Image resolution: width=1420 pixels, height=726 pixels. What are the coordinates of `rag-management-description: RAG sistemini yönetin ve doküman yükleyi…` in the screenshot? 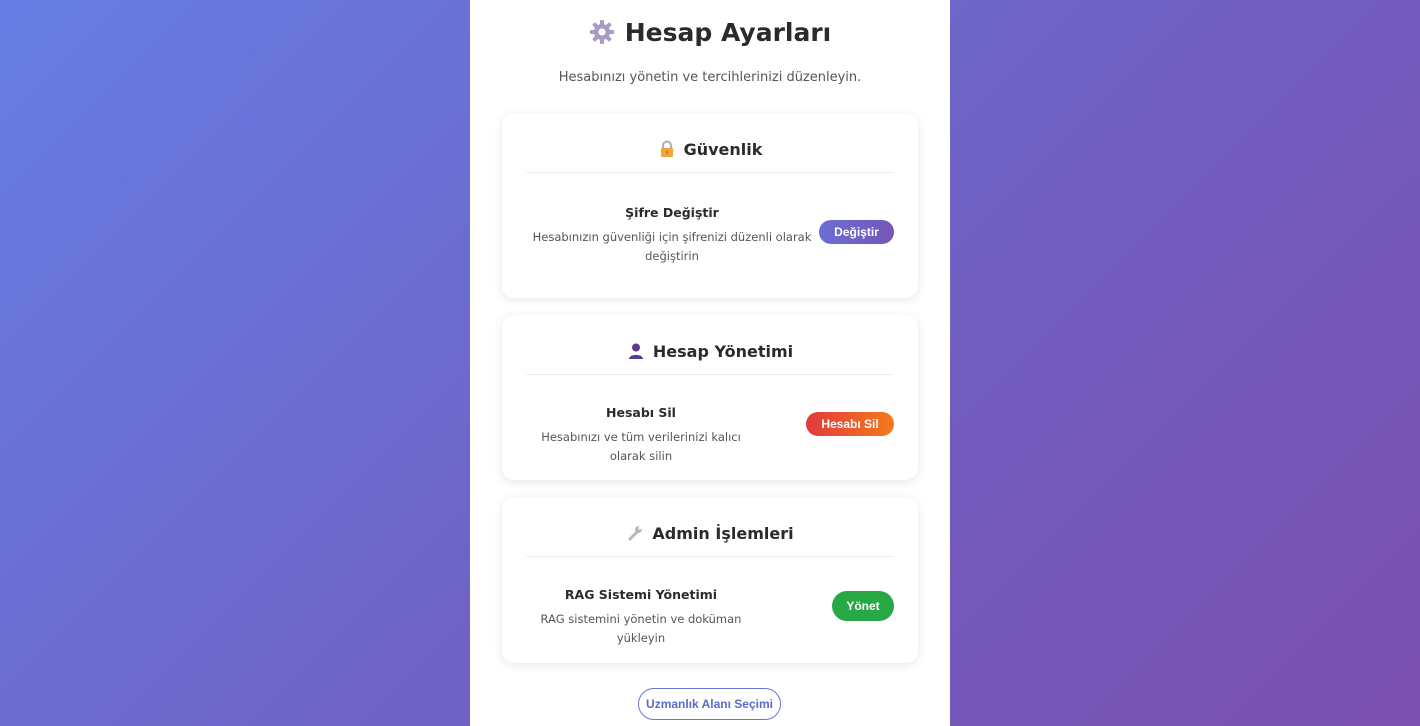 It's located at (641, 628).